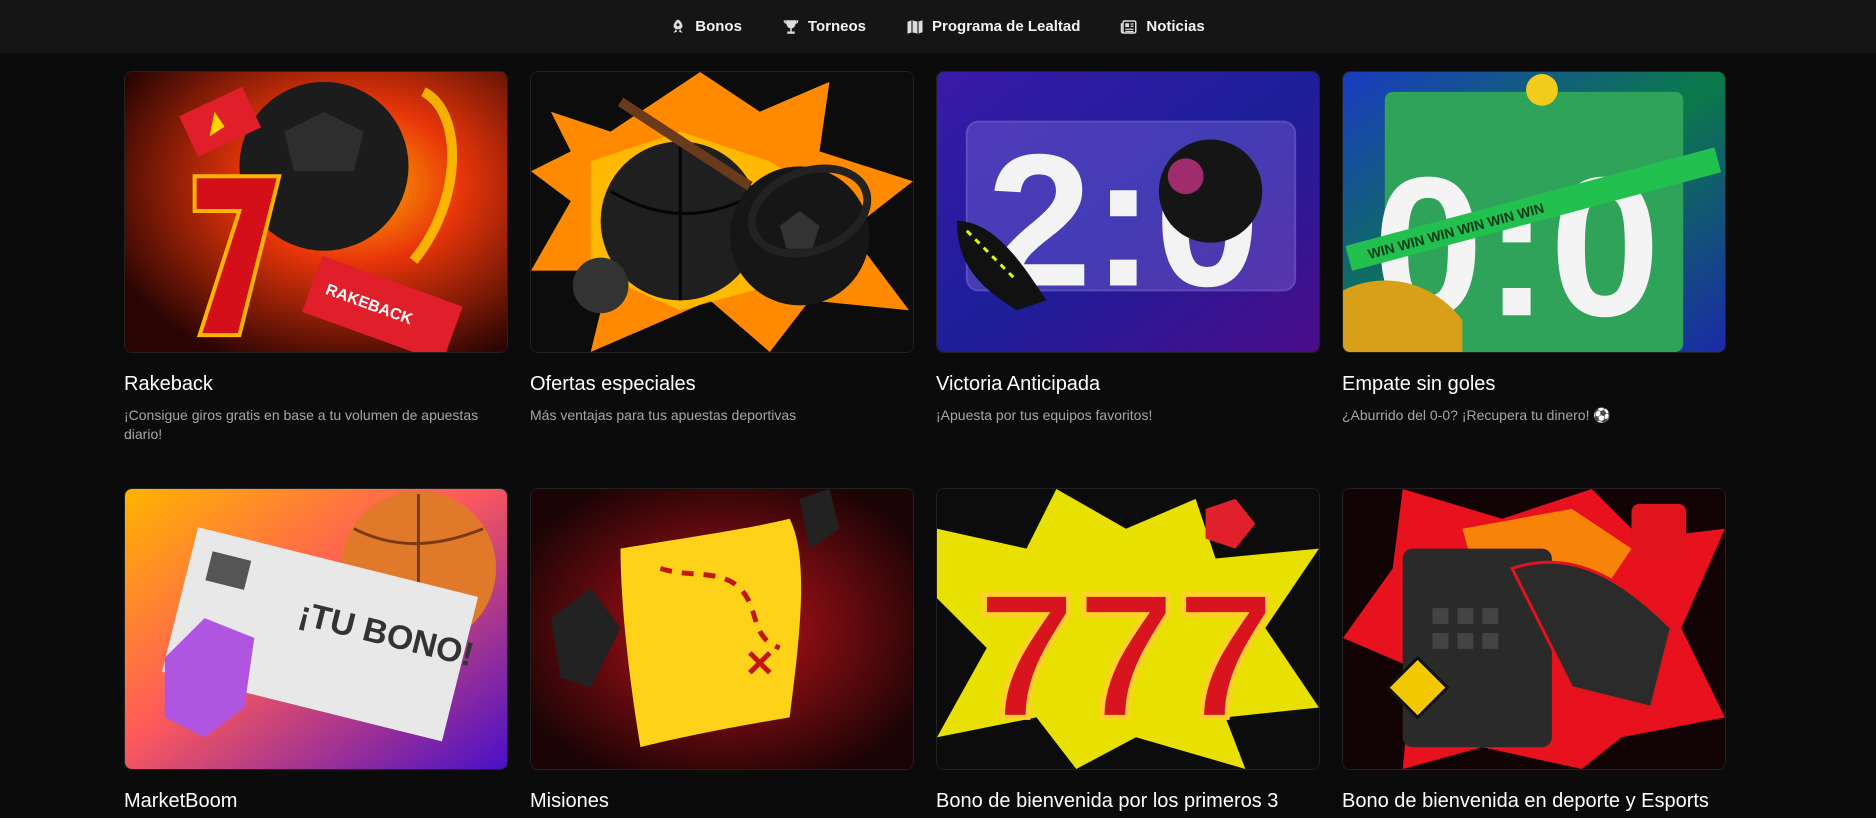 This screenshot has height=818, width=1876. Describe the element at coordinates (1006, 26) in the screenshot. I see `nav-label: Programa de Lealtad` at that location.